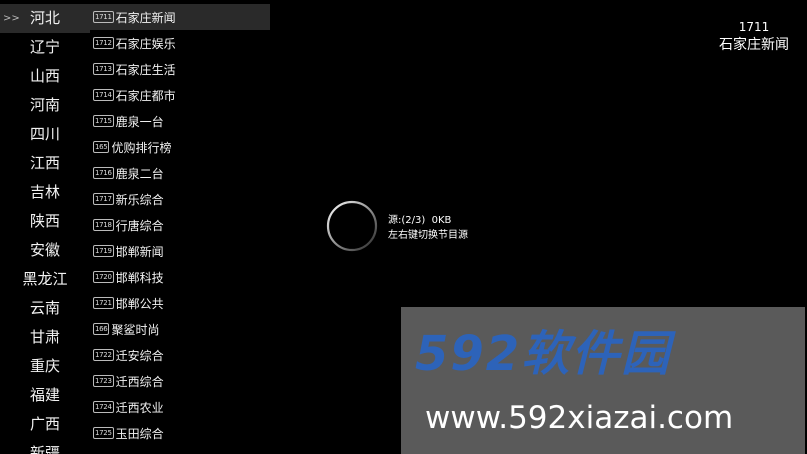 The height and width of the screenshot is (454, 807). Describe the element at coordinates (180, 121) in the screenshot. I see `channel-item: 1715 鹿泉一台` at that location.